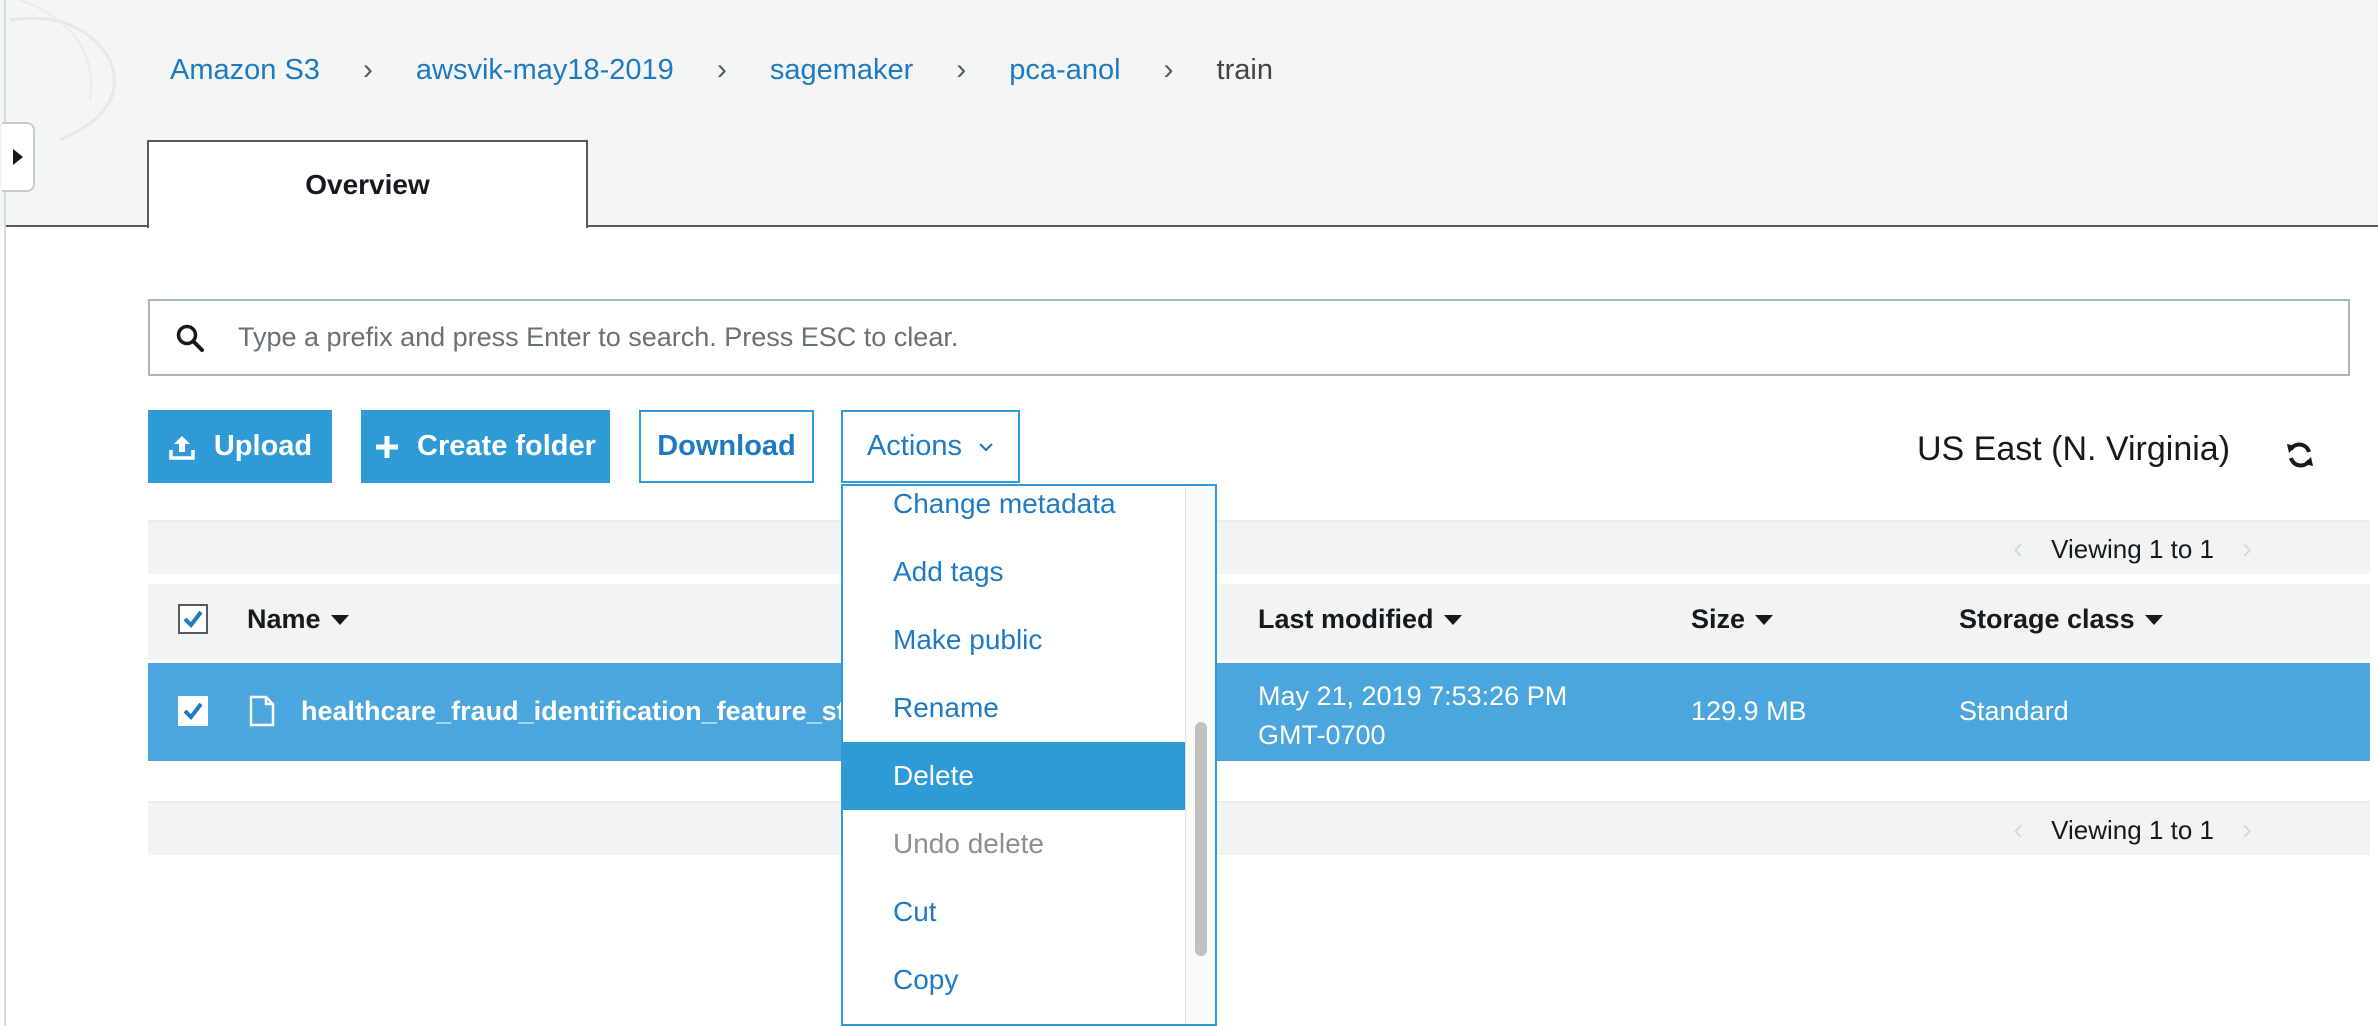 The width and height of the screenshot is (2378, 1026). What do you see at coordinates (986, 447) in the screenshot?
I see `chevron-down-icon` at bounding box center [986, 447].